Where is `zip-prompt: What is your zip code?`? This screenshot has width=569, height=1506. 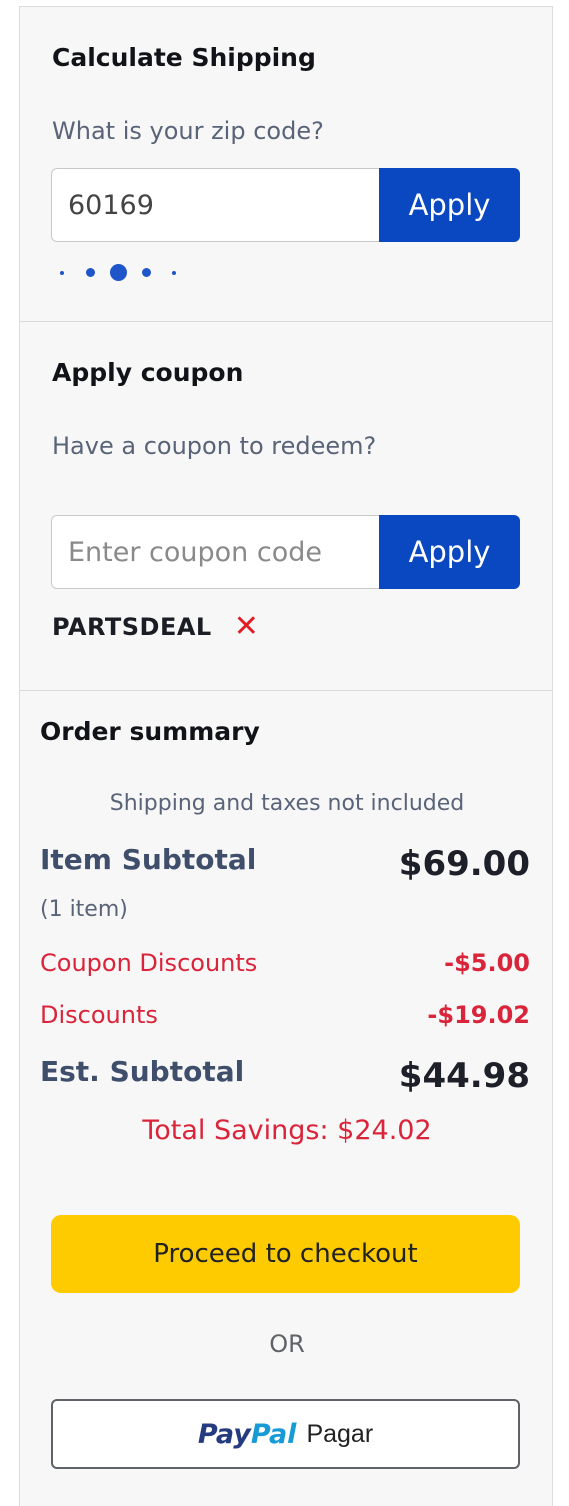 zip-prompt: What is your zip code? is located at coordinates (188, 131).